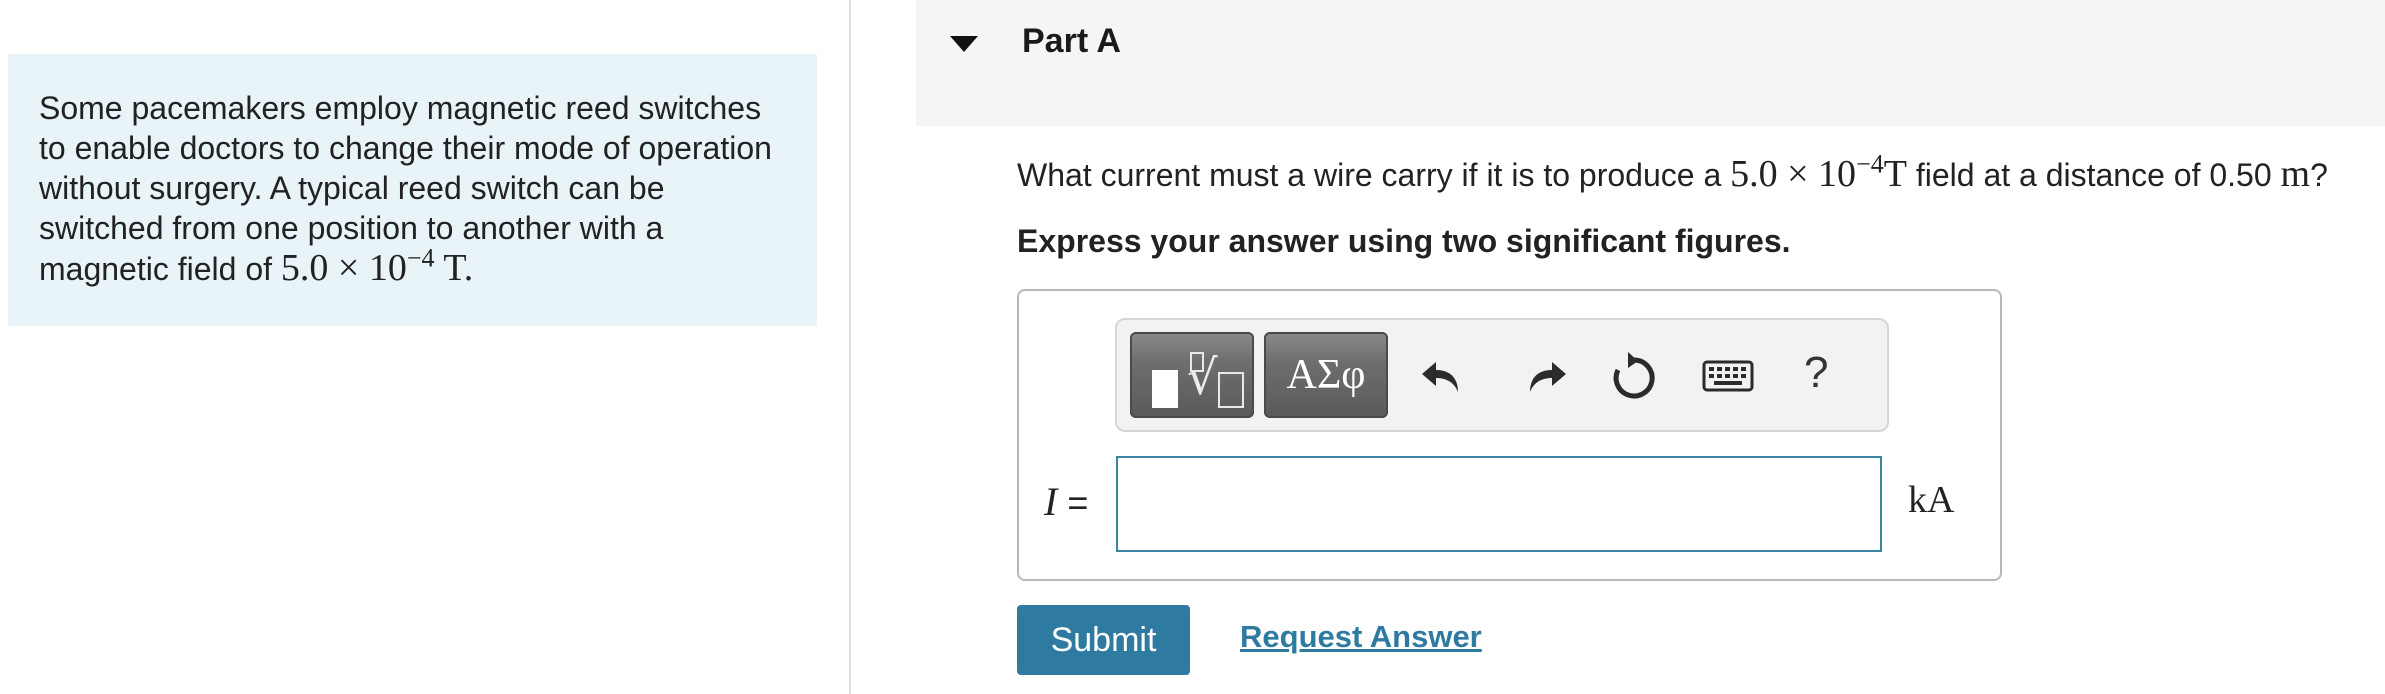 Image resolution: width=2385 pixels, height=694 pixels. I want to click on panel-divider, so click(850, 347).